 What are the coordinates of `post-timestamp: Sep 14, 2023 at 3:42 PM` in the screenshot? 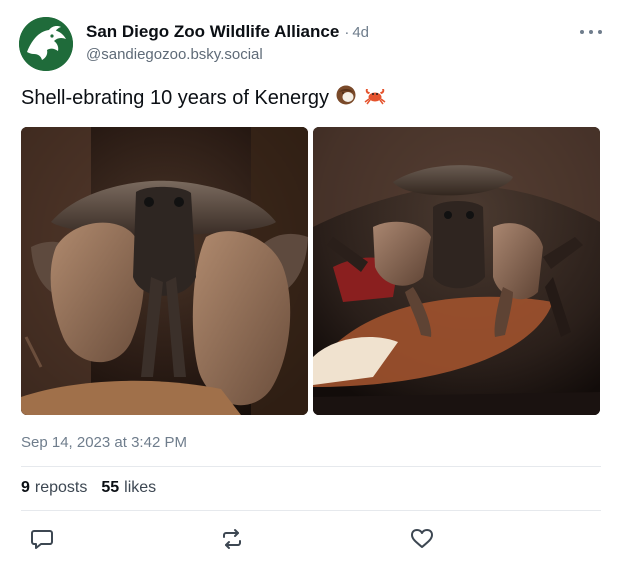 It's located at (104, 442).